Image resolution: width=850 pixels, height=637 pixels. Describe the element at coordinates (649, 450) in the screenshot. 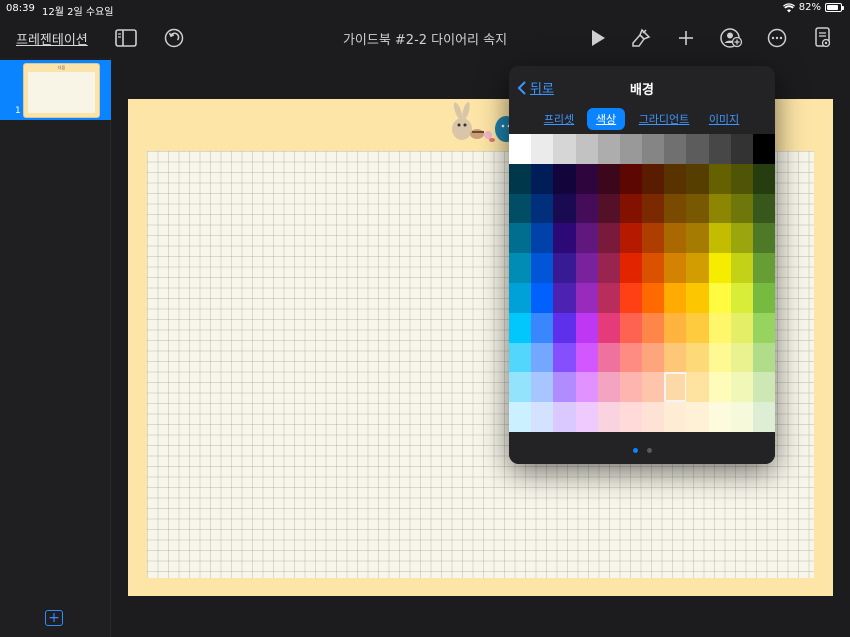

I see `page-dot` at that location.